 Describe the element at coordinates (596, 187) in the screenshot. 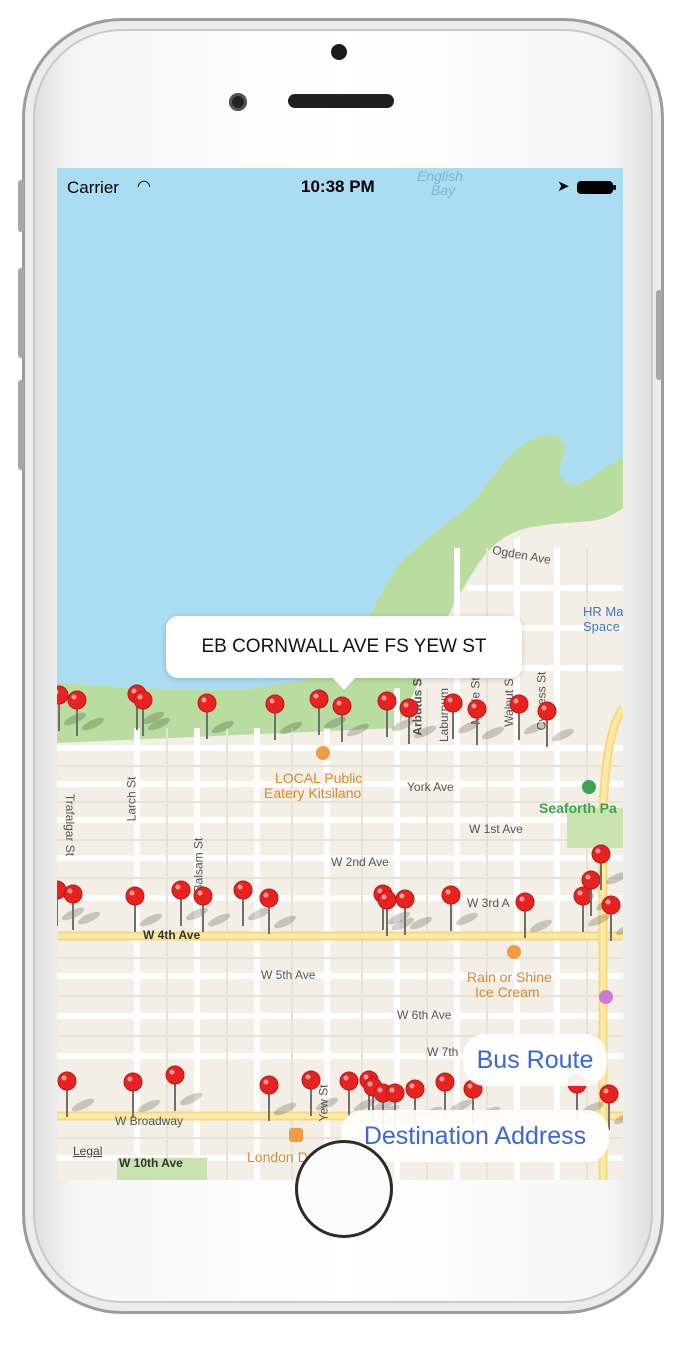

I see `battery-icon` at that location.